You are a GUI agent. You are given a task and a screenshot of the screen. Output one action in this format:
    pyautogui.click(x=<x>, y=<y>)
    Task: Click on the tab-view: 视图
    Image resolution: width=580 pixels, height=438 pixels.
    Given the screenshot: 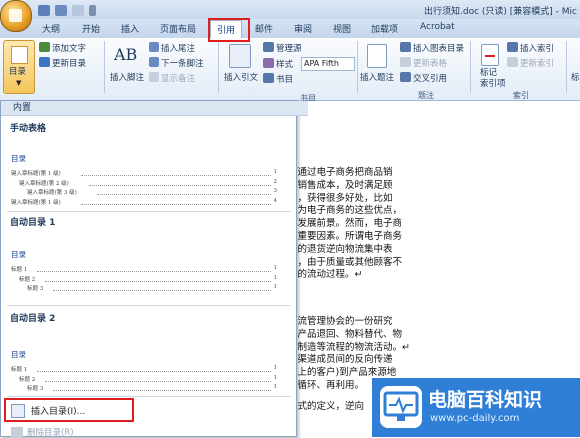 What is the action you would take?
    pyautogui.click(x=342, y=28)
    